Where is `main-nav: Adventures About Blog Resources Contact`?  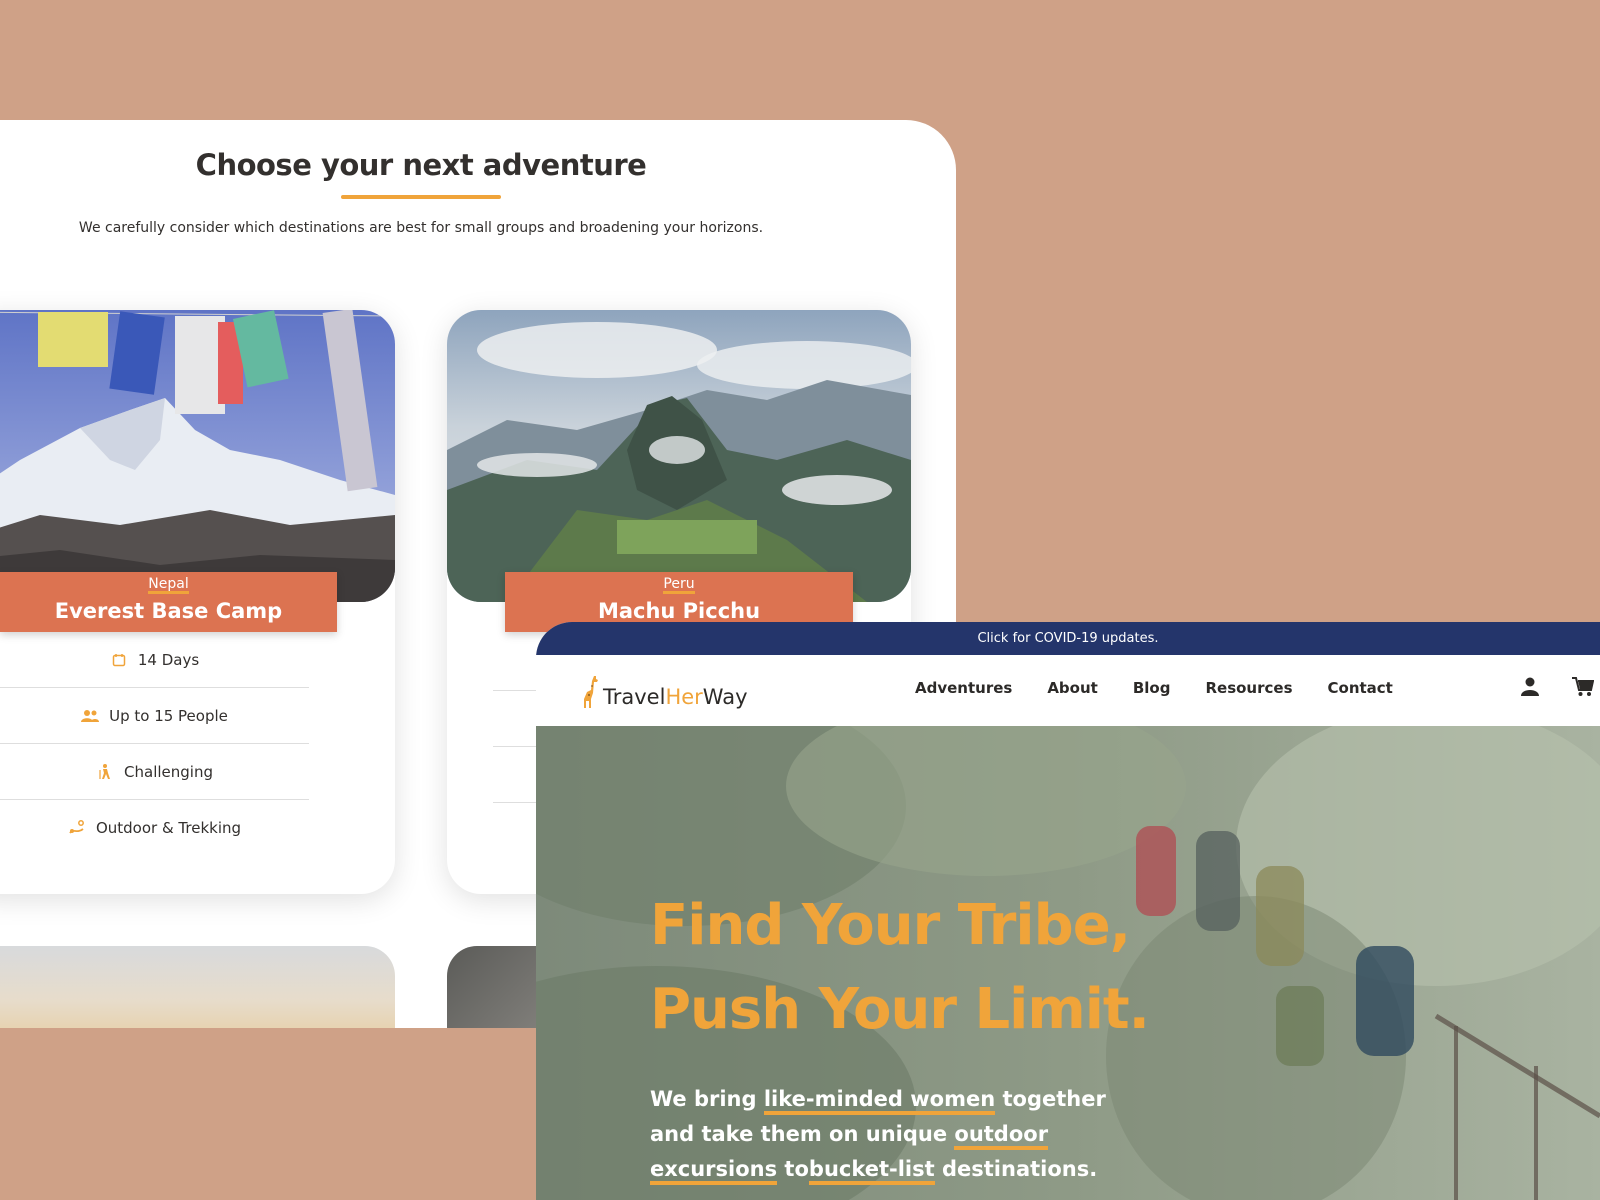
main-nav: Adventures About Blog Resources Contact is located at coordinates (1171, 688).